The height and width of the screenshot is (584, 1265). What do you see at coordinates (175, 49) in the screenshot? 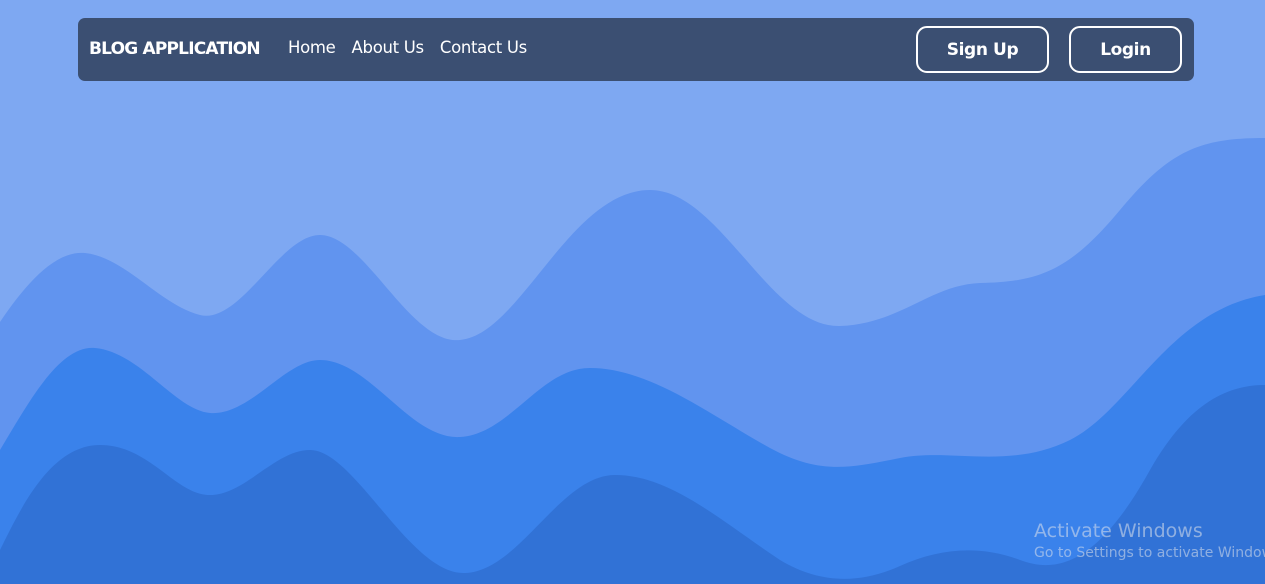
I see `brand-logo: BLOG APPLICATION` at bounding box center [175, 49].